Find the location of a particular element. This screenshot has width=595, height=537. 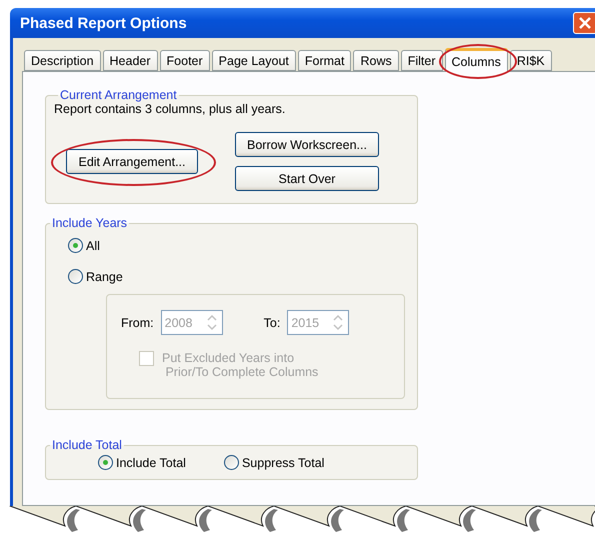

tab: Footer is located at coordinates (185, 60).